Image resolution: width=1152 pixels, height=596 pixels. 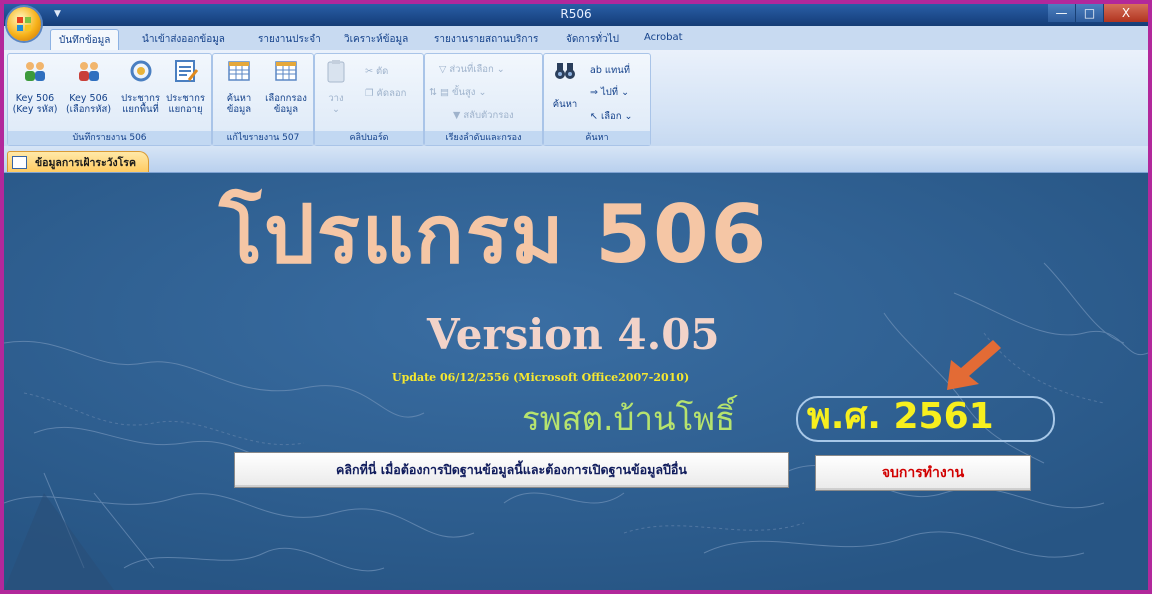 What do you see at coordinates (576, 159) in the screenshot?
I see `object-tab-bar: ข้อมูลการเฝ้าระวังโรค` at bounding box center [576, 159].